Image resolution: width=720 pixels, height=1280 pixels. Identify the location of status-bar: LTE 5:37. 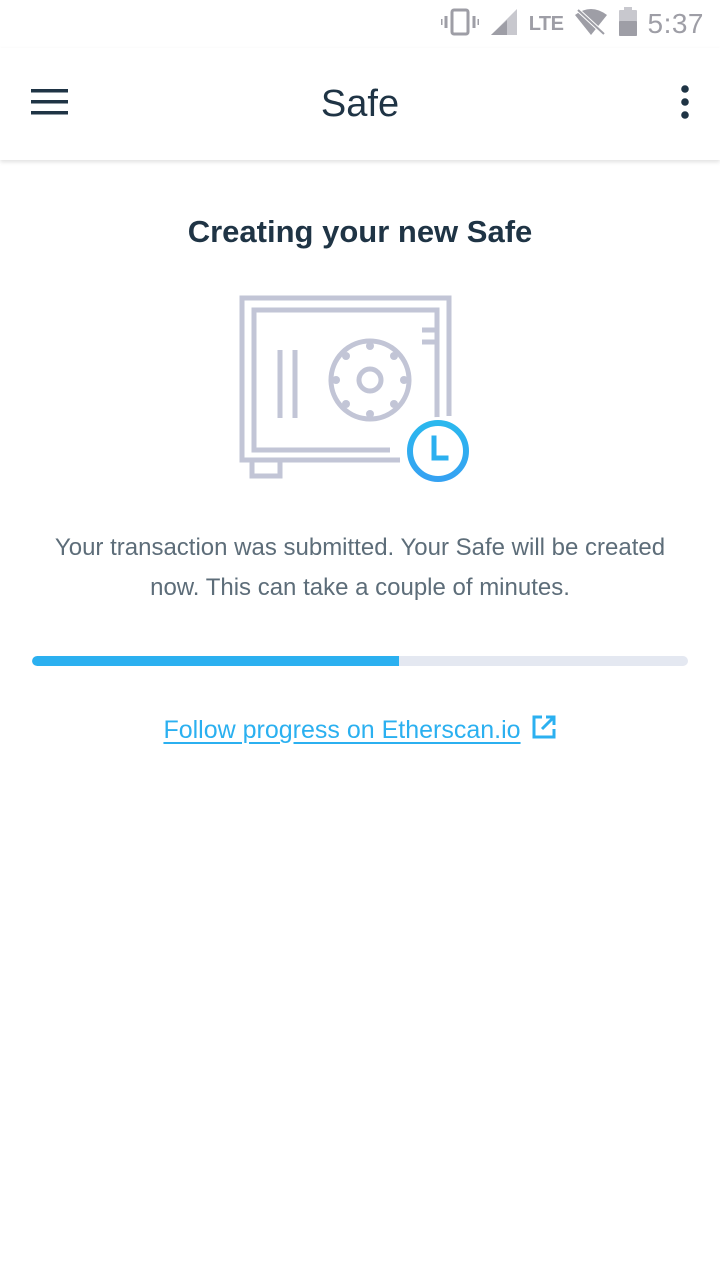
(360, 24).